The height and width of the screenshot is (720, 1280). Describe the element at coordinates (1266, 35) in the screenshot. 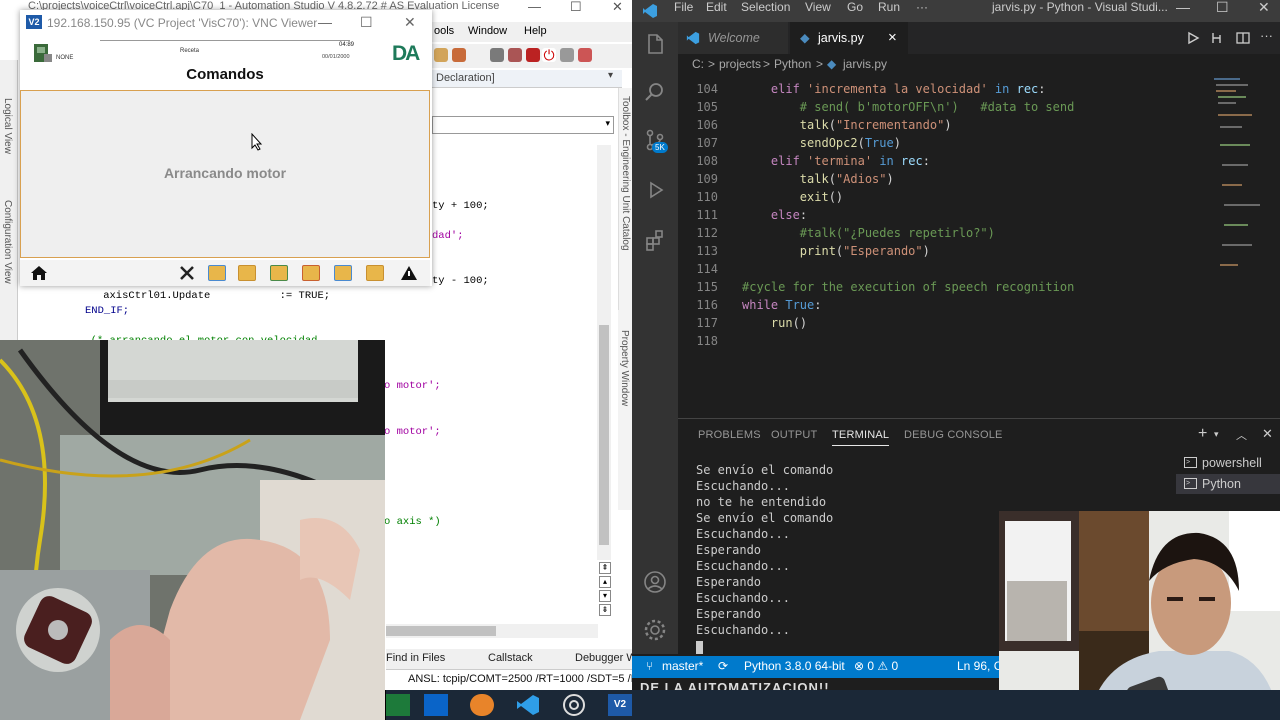

I see `more-actions-icon: ···` at that location.